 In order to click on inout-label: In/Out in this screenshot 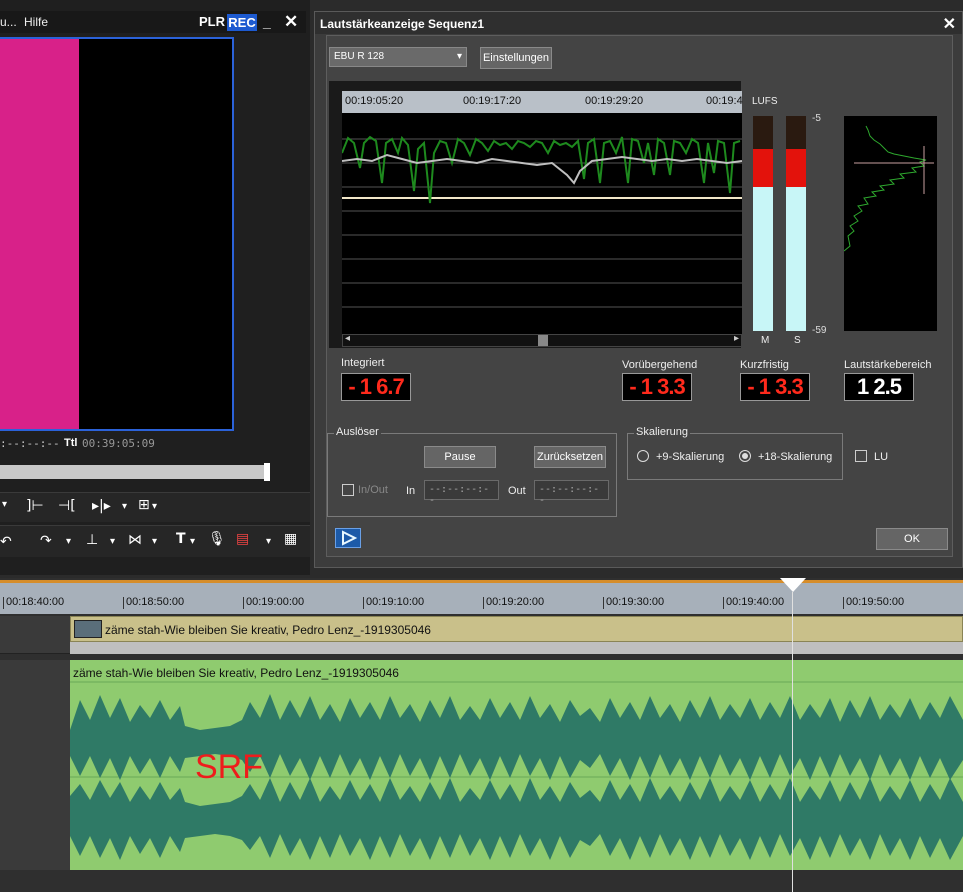, I will do `click(373, 490)`.